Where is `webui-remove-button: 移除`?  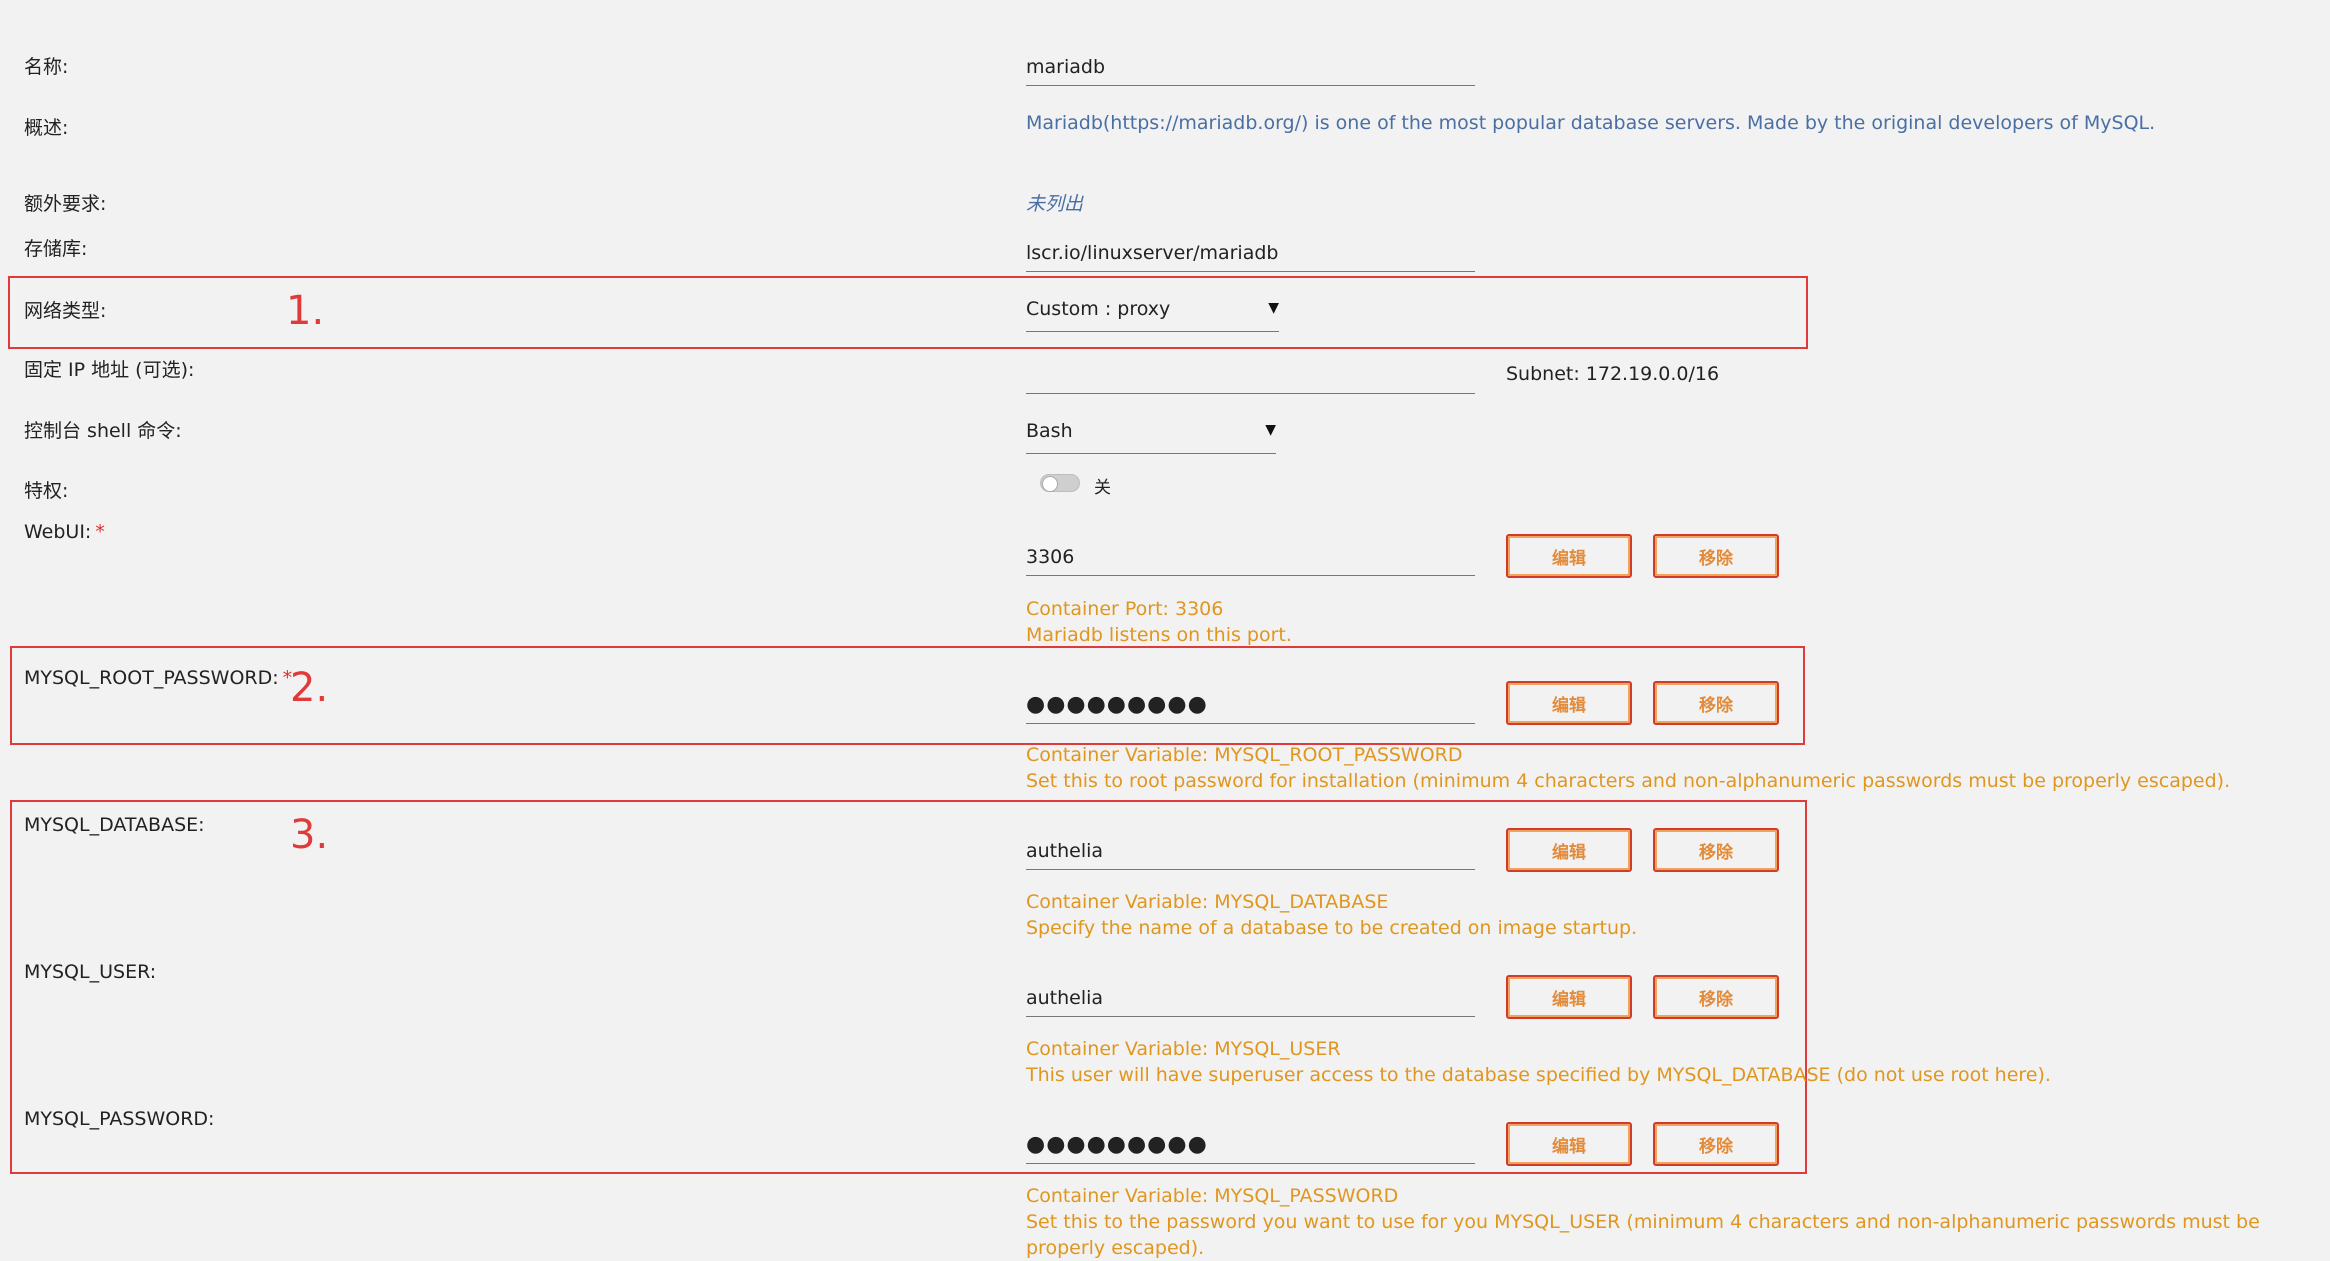
webui-remove-button: 移除 is located at coordinates (1716, 556).